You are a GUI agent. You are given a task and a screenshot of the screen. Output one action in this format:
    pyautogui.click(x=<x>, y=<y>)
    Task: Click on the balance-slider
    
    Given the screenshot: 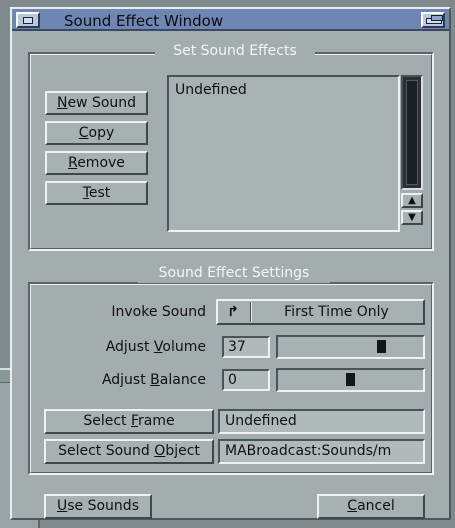 What is the action you would take?
    pyautogui.click(x=350, y=380)
    